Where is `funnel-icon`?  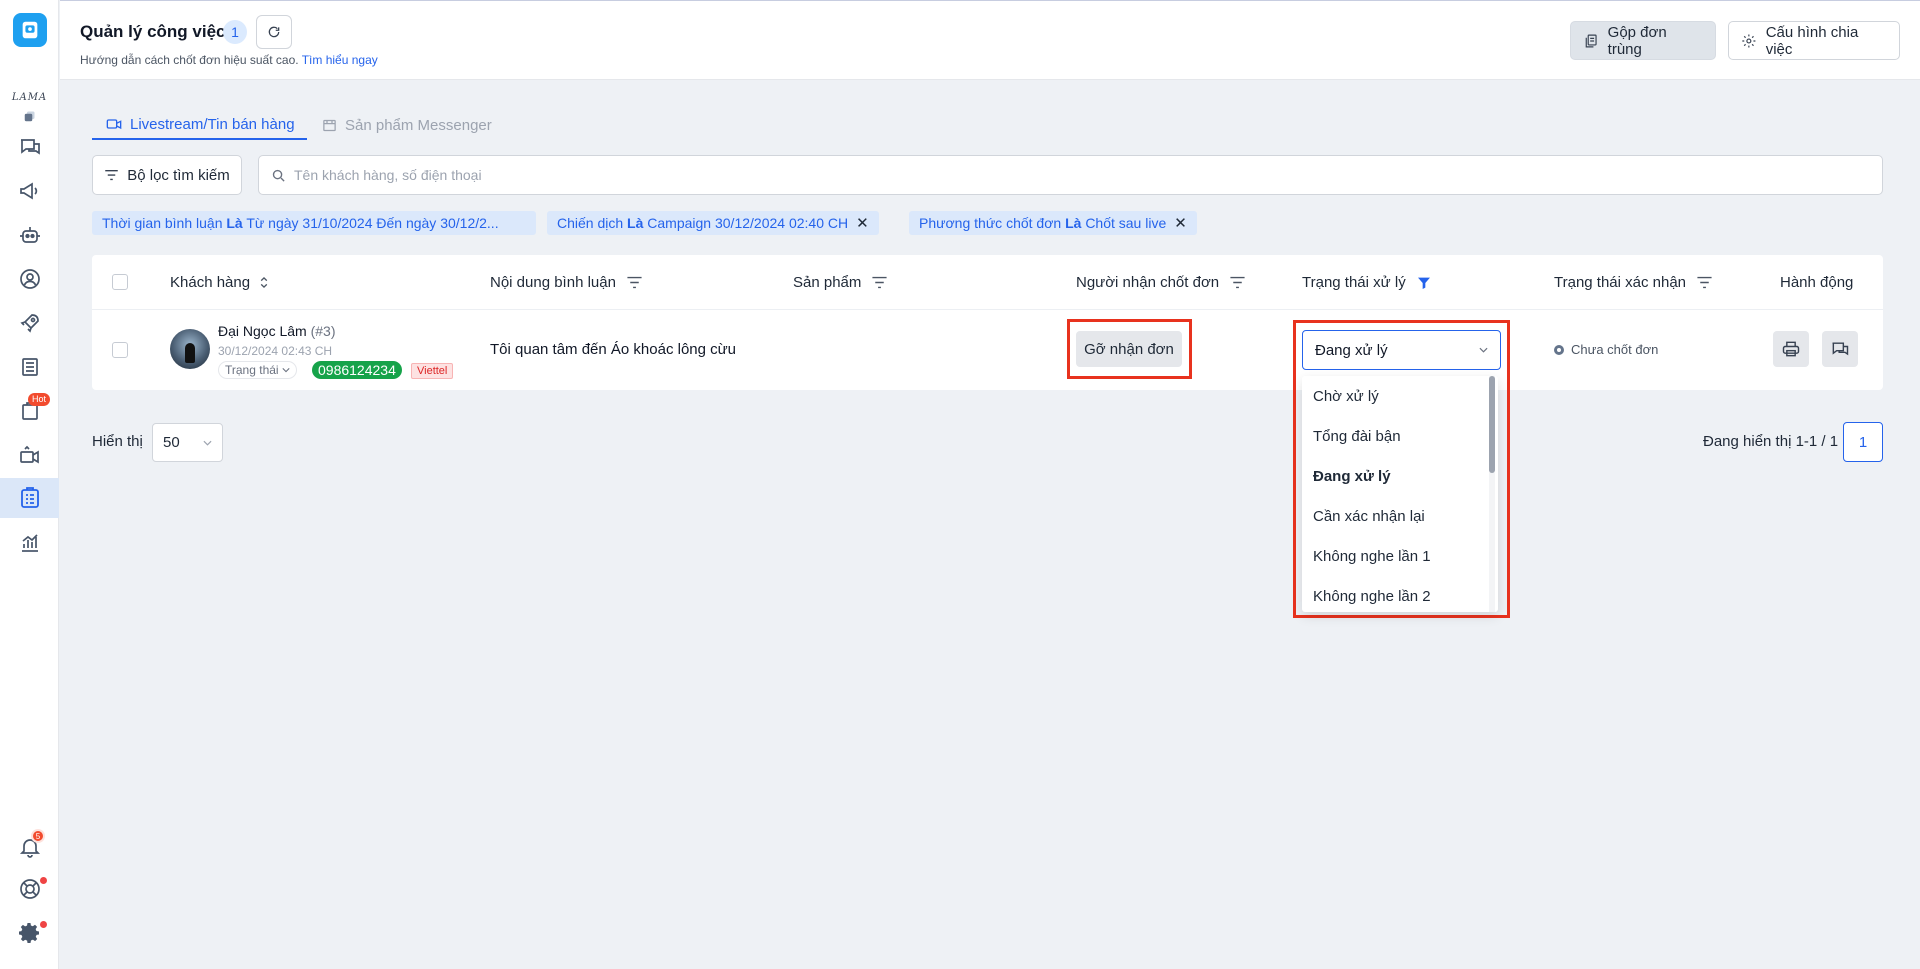 funnel-icon is located at coordinates (1423, 283).